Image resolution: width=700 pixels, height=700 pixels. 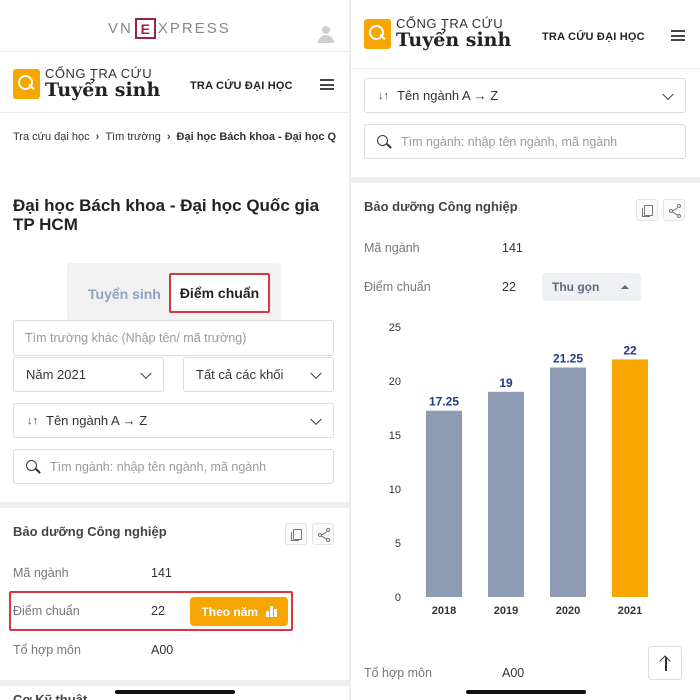 I want to click on y-tick-label: 10, so click(x=395, y=490).